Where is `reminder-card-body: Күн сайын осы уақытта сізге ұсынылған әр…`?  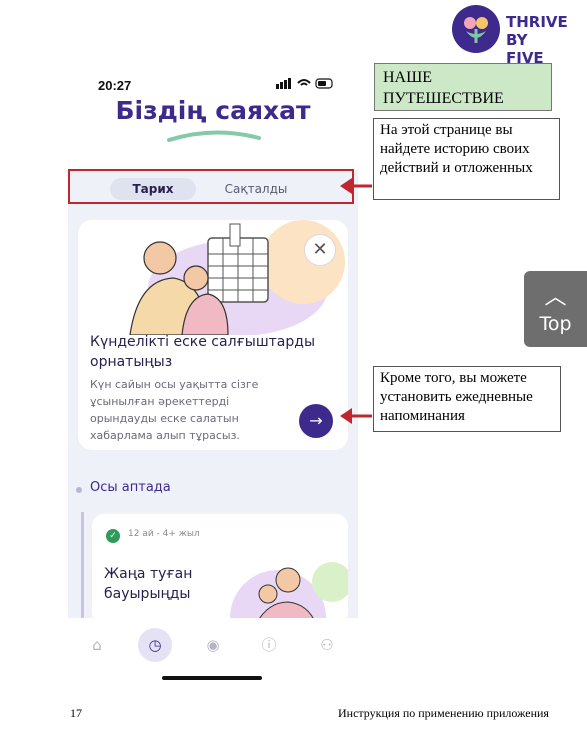 reminder-card-body: Күн сайын осы уақытта сізге ұсынылған әр… is located at coordinates (174, 410).